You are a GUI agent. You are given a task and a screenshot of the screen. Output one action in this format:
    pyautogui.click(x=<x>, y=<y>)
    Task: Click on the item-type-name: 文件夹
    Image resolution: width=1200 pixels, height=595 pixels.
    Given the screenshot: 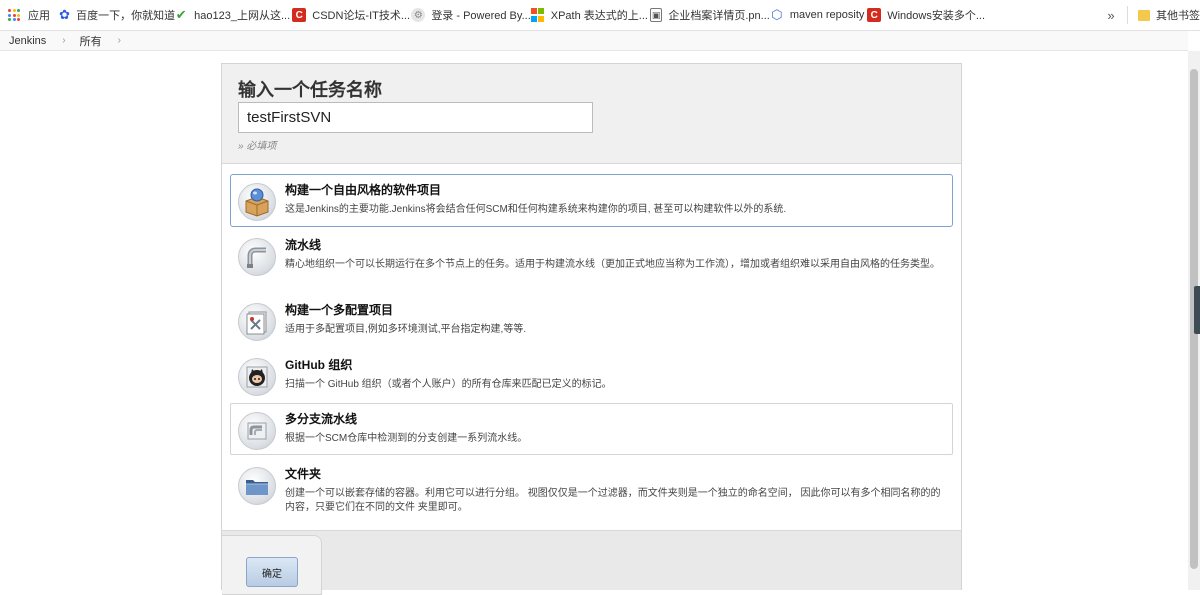 What is the action you would take?
    pyautogui.click(x=303, y=474)
    